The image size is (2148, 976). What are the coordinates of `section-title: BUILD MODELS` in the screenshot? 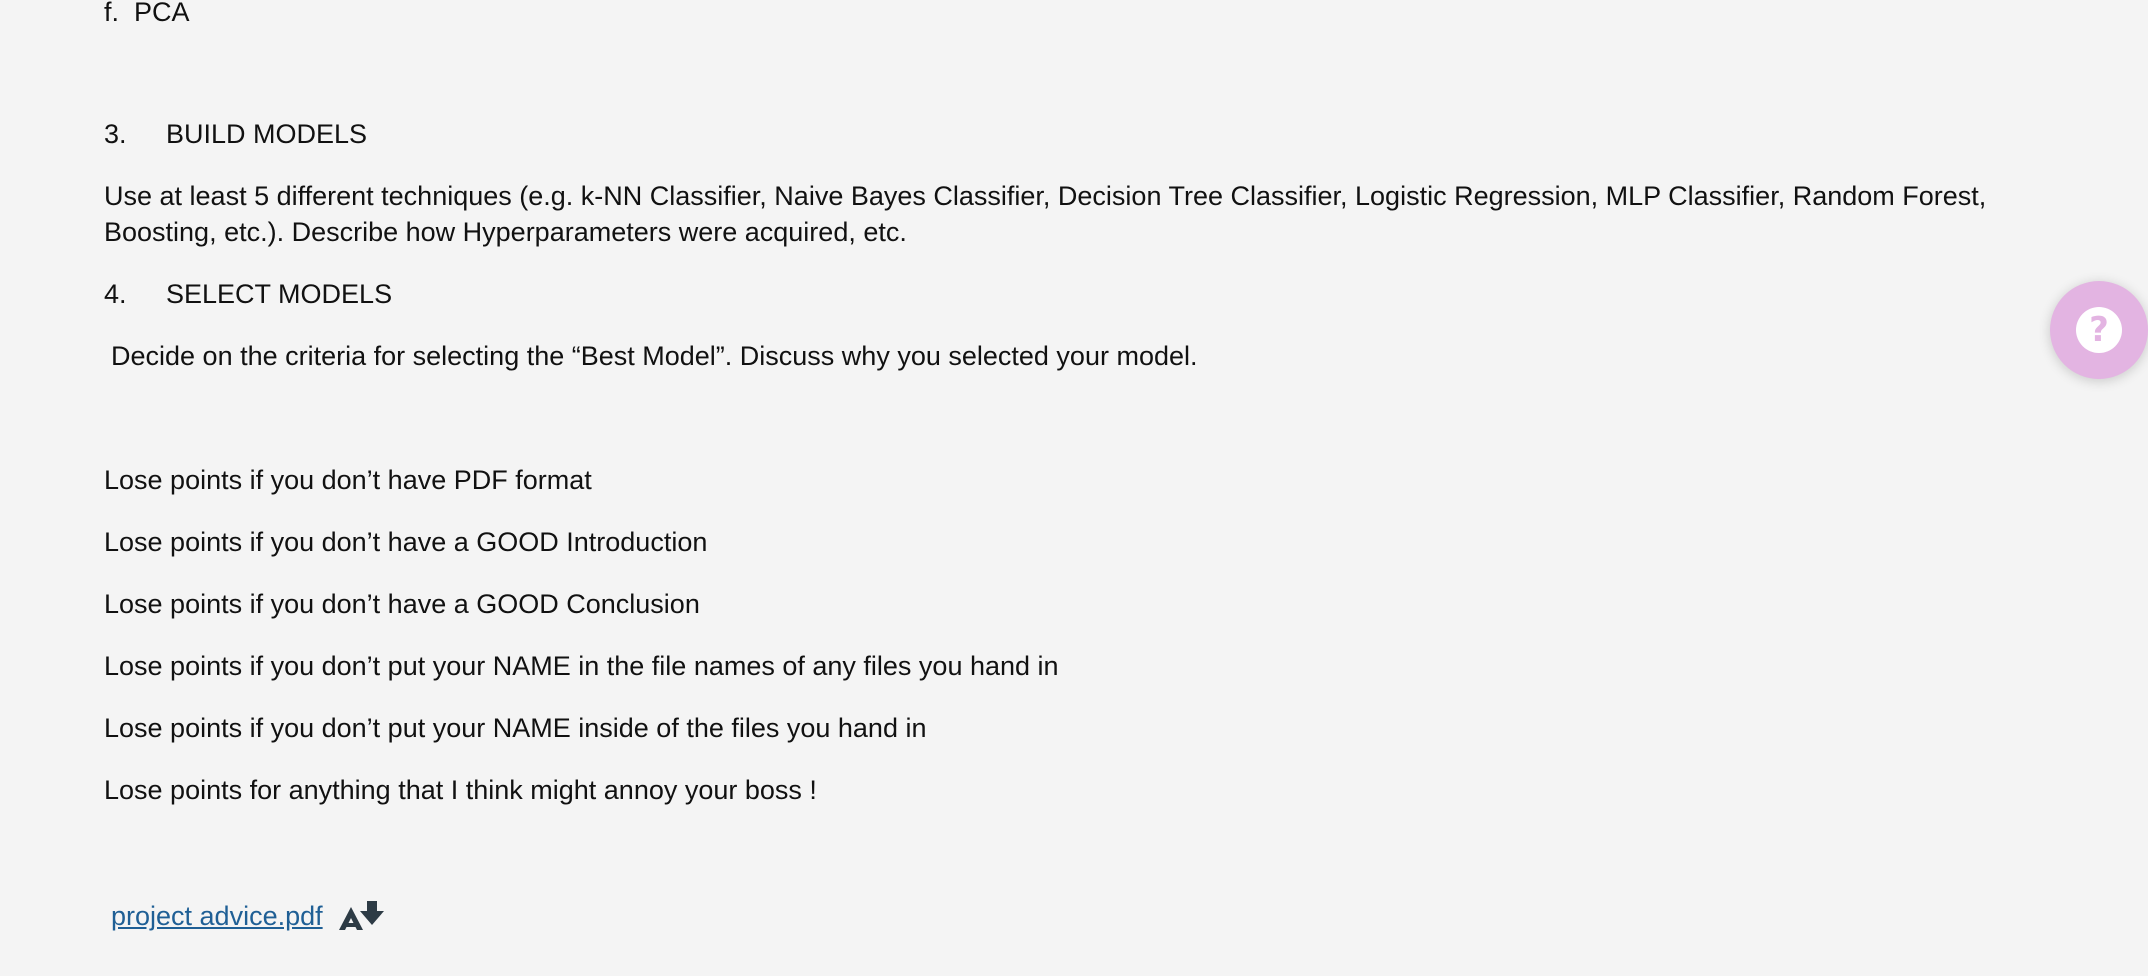 It's located at (267, 134).